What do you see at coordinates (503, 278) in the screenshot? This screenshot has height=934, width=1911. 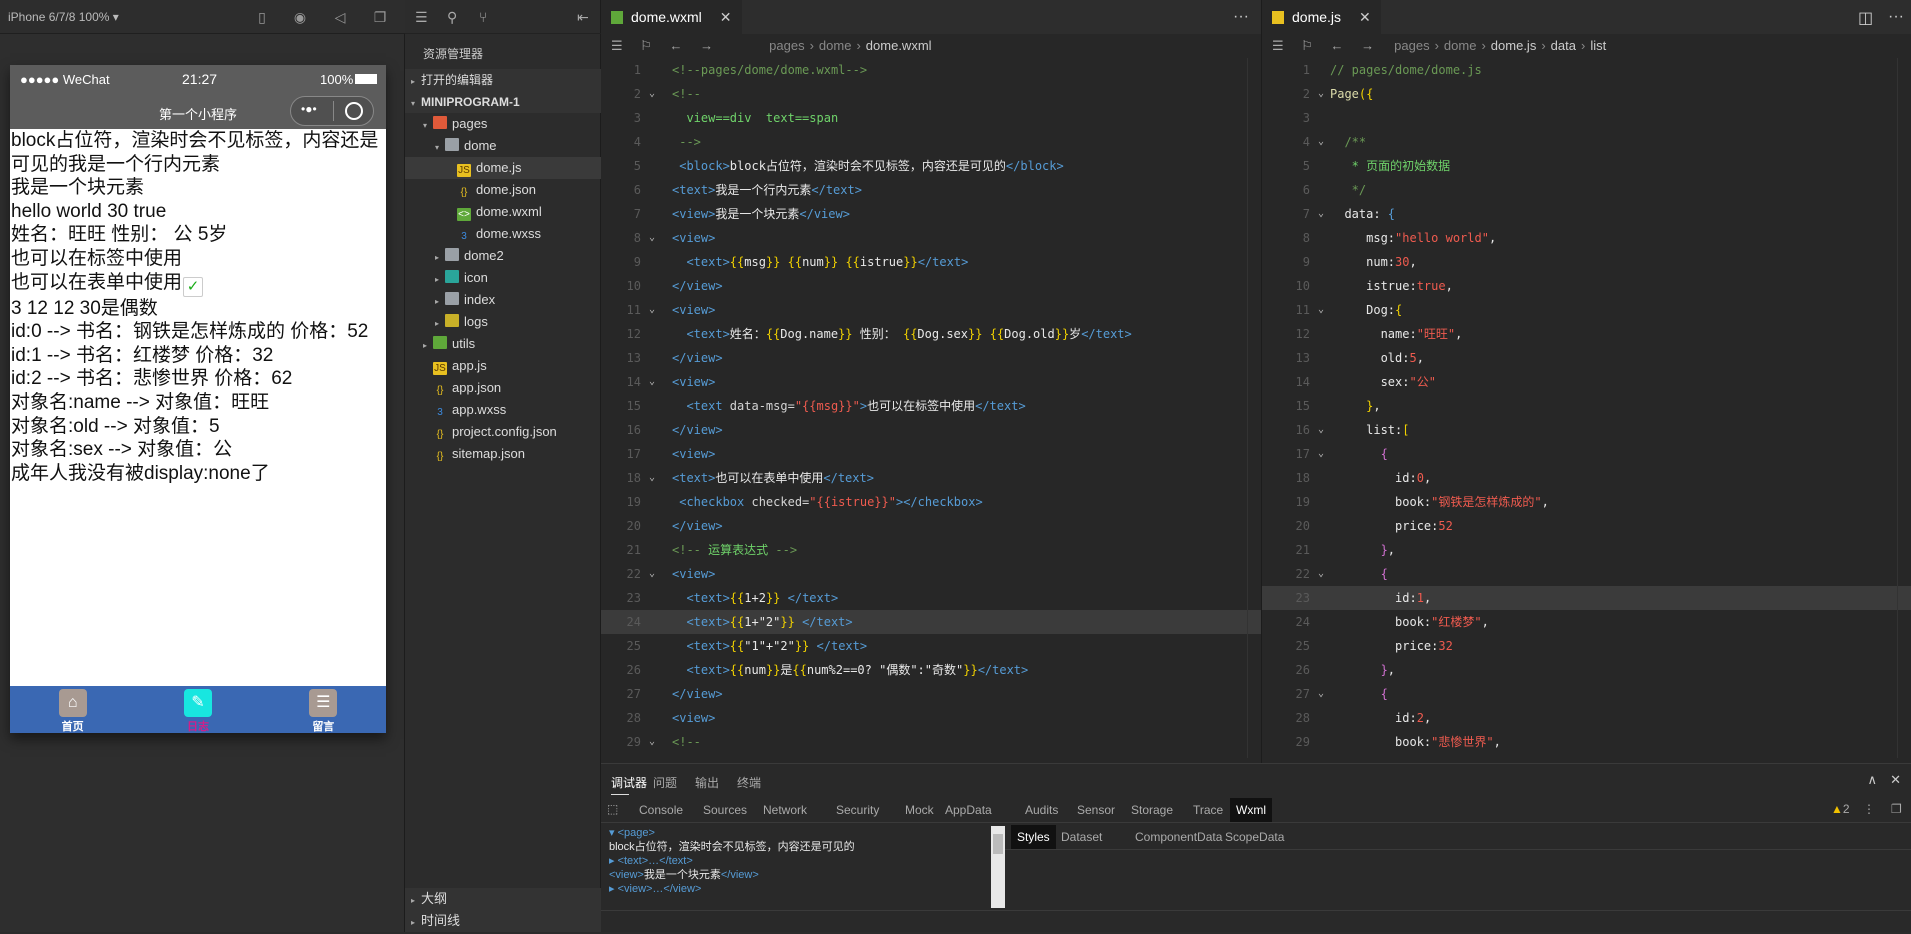 I see `tree-item: ▸ icon` at bounding box center [503, 278].